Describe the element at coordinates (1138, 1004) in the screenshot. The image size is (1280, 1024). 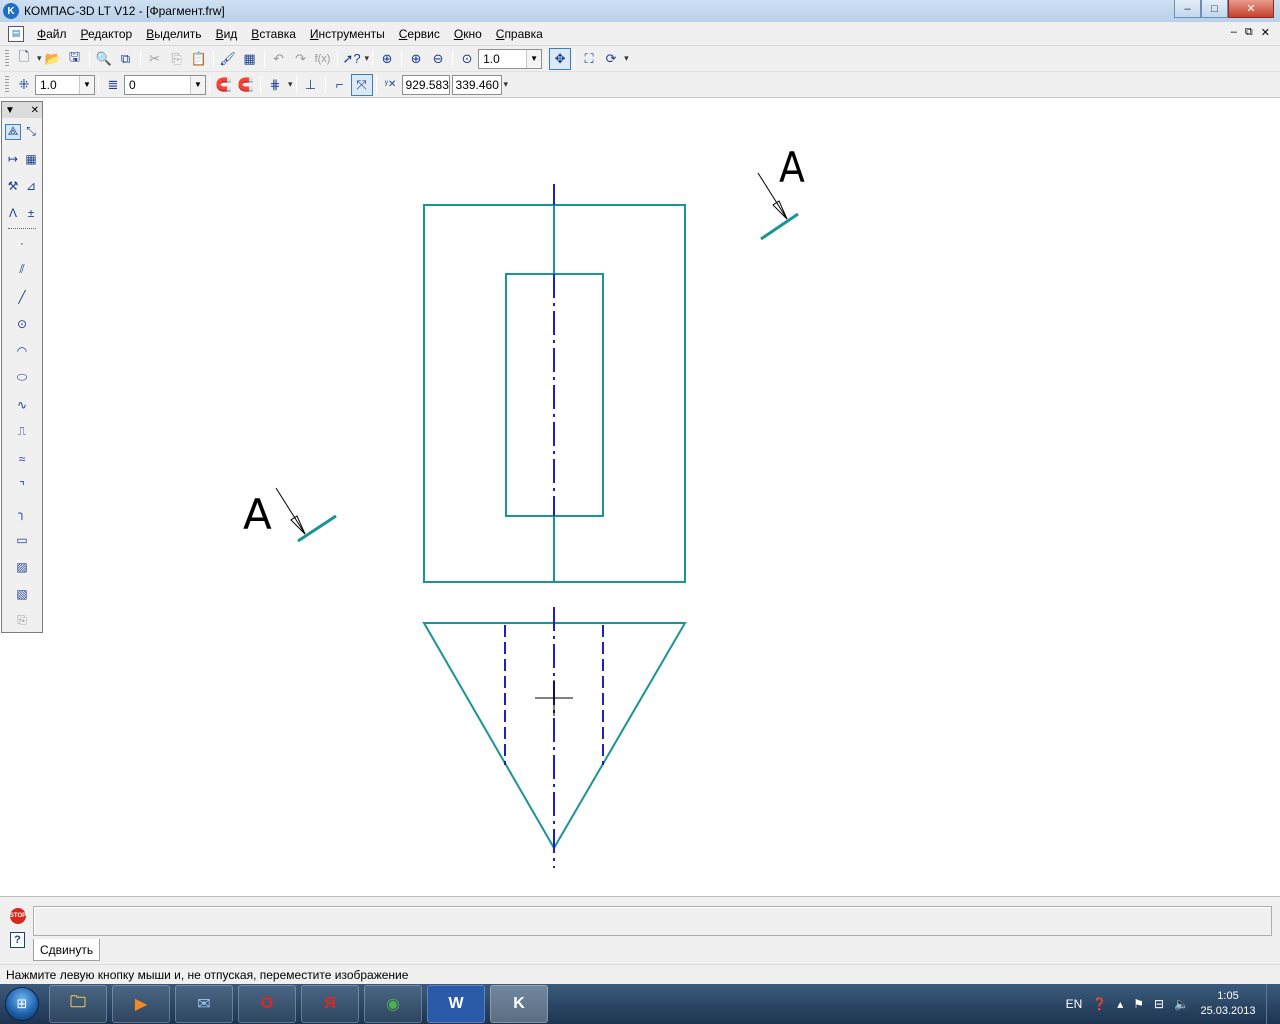
I see `flag-icon: ⚑` at that location.